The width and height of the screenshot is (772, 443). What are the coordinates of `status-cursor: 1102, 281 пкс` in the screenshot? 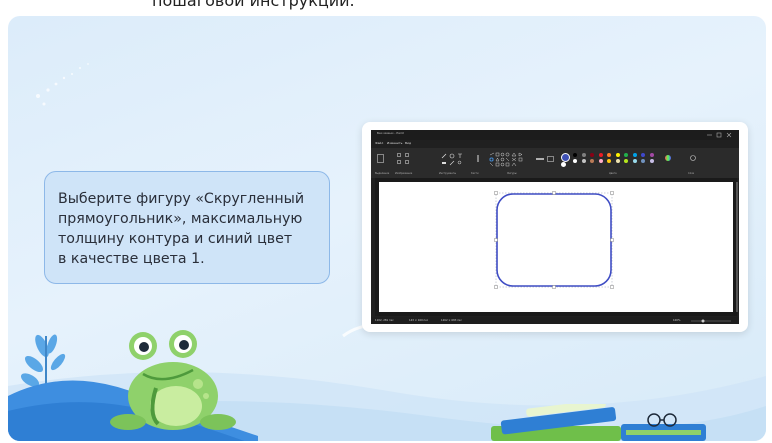 It's located at (384, 320).